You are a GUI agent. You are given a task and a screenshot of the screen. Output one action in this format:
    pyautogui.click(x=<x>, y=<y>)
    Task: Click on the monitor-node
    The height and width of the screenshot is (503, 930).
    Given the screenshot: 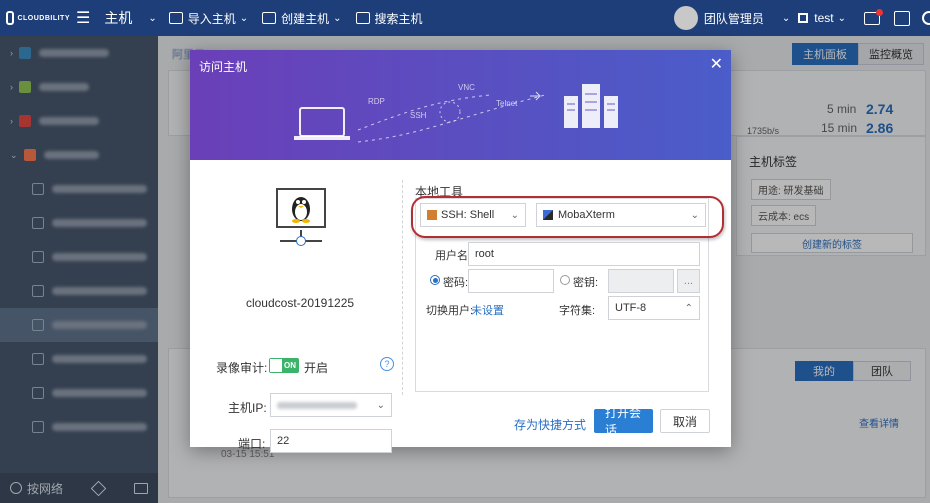 What is the action you would take?
    pyautogui.click(x=301, y=241)
    